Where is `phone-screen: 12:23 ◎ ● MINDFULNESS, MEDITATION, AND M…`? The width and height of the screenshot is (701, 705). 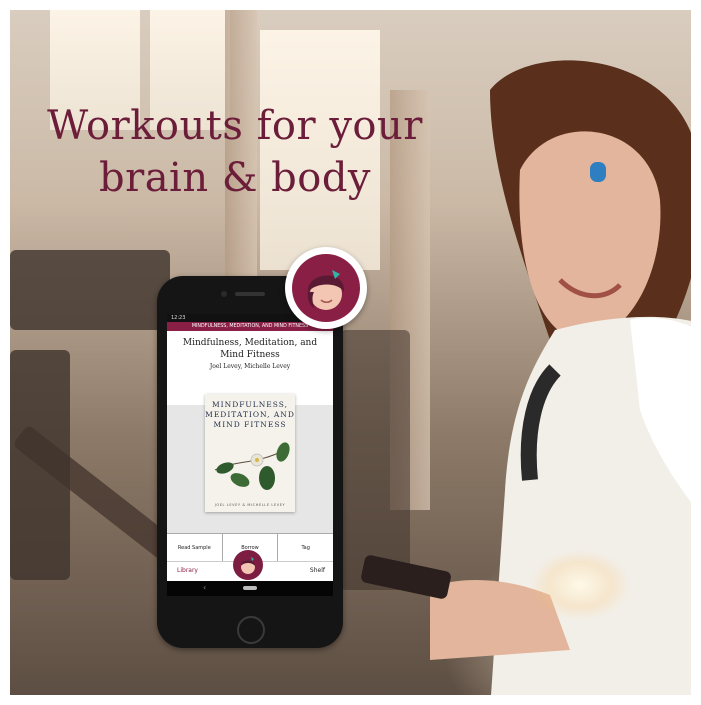
phone-screen: 12:23 ◎ ● MINDFULNESS, MEDITATION, AND M… is located at coordinates (250, 455).